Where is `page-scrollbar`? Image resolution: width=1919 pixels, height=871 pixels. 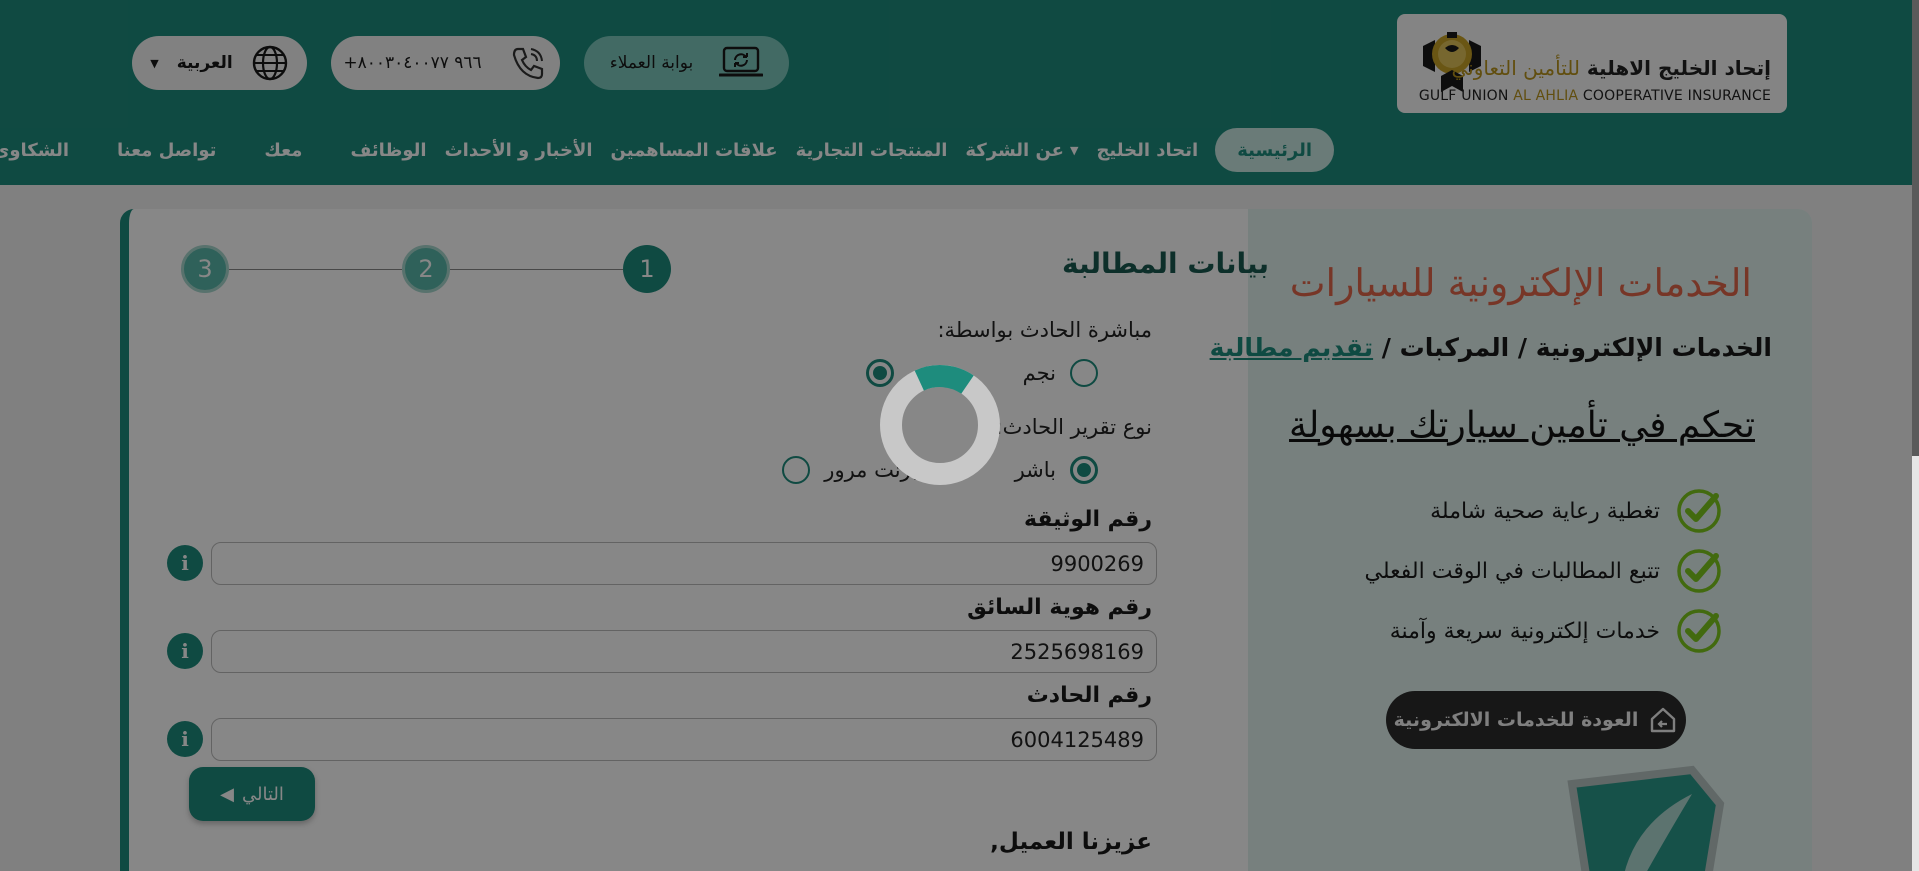 page-scrollbar is located at coordinates (1915, 435).